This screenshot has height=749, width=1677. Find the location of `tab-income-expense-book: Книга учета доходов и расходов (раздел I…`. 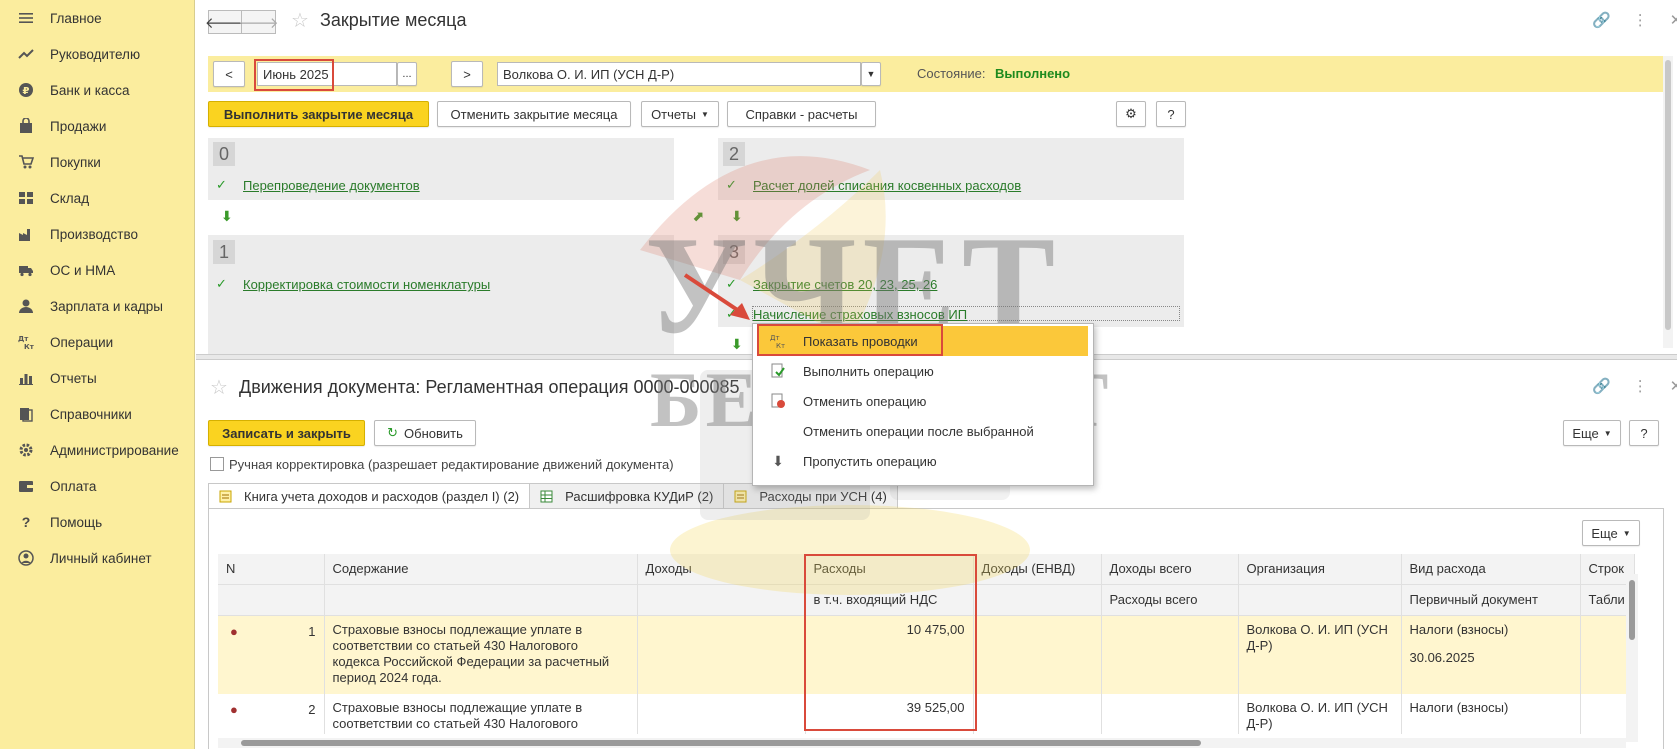

tab-income-expense-book: Книга учета доходов и расходов (раздел I… is located at coordinates (369, 496).